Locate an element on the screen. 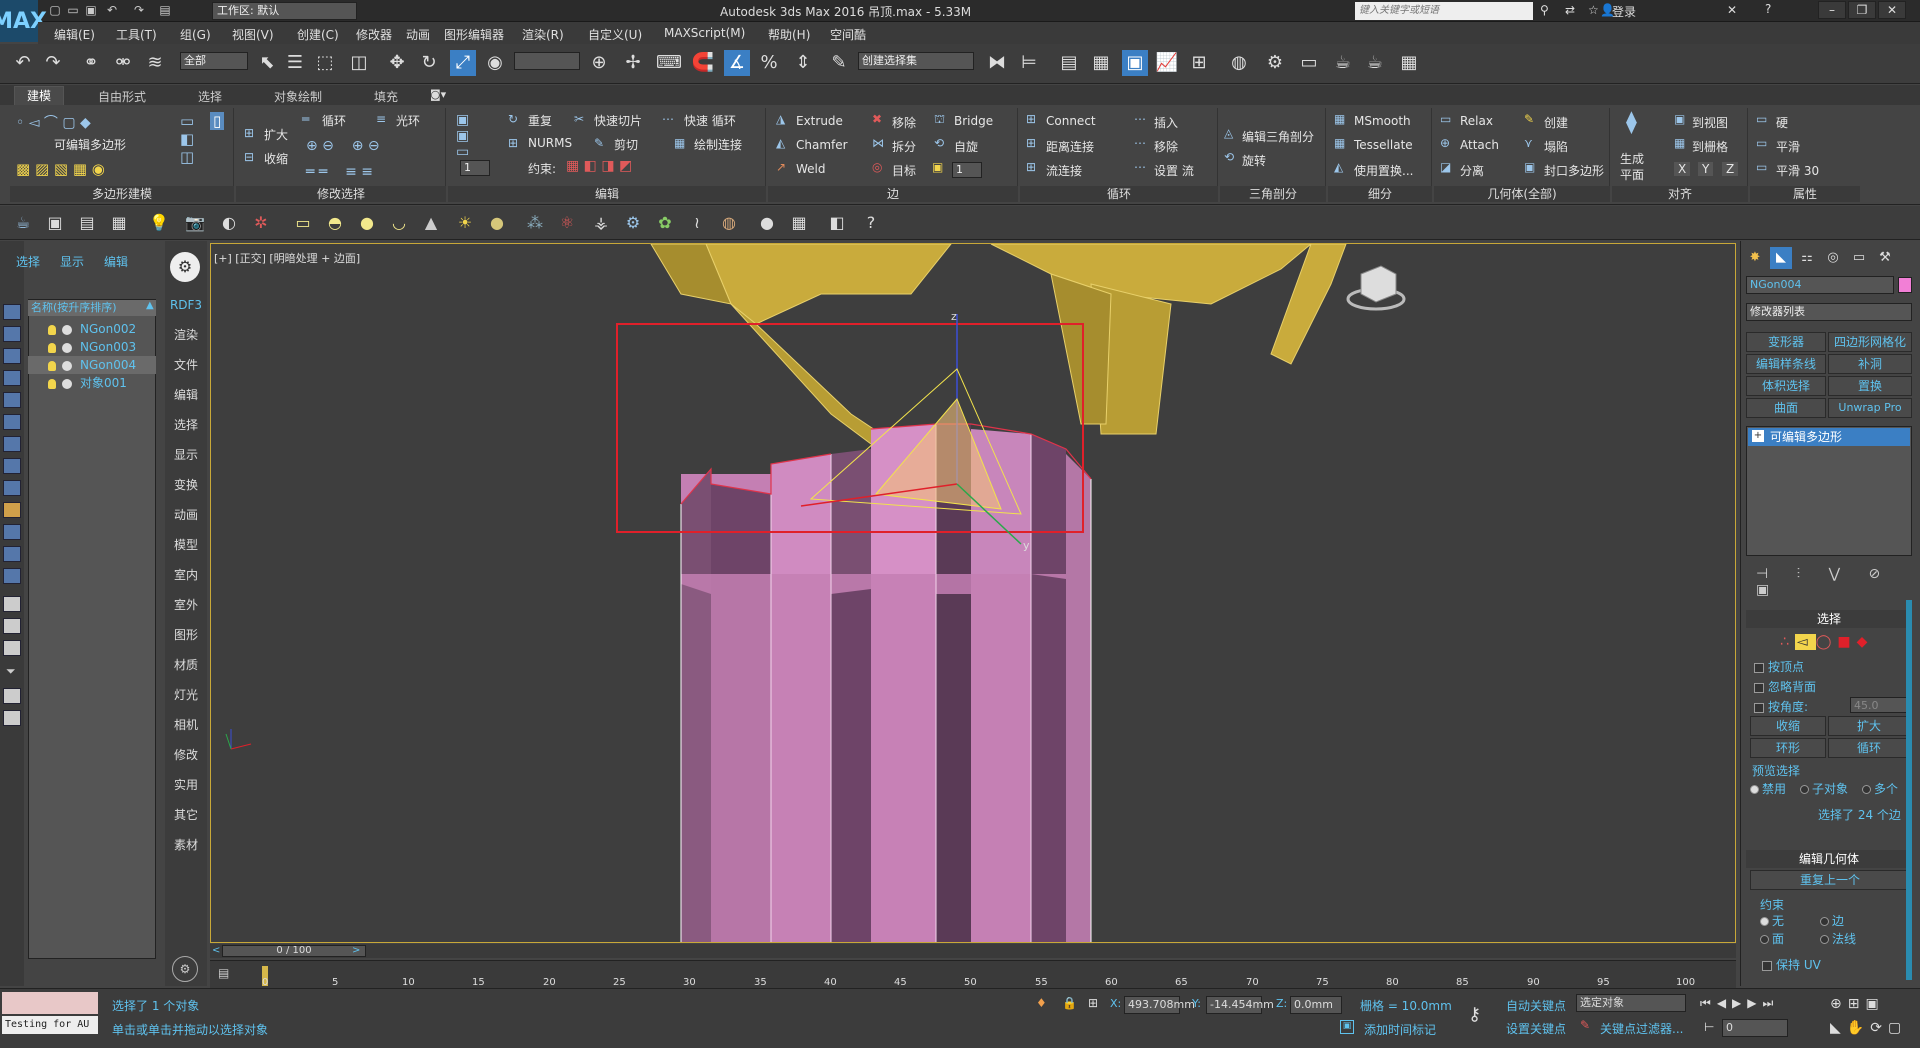  object-color-swatch is located at coordinates (1905, 285).